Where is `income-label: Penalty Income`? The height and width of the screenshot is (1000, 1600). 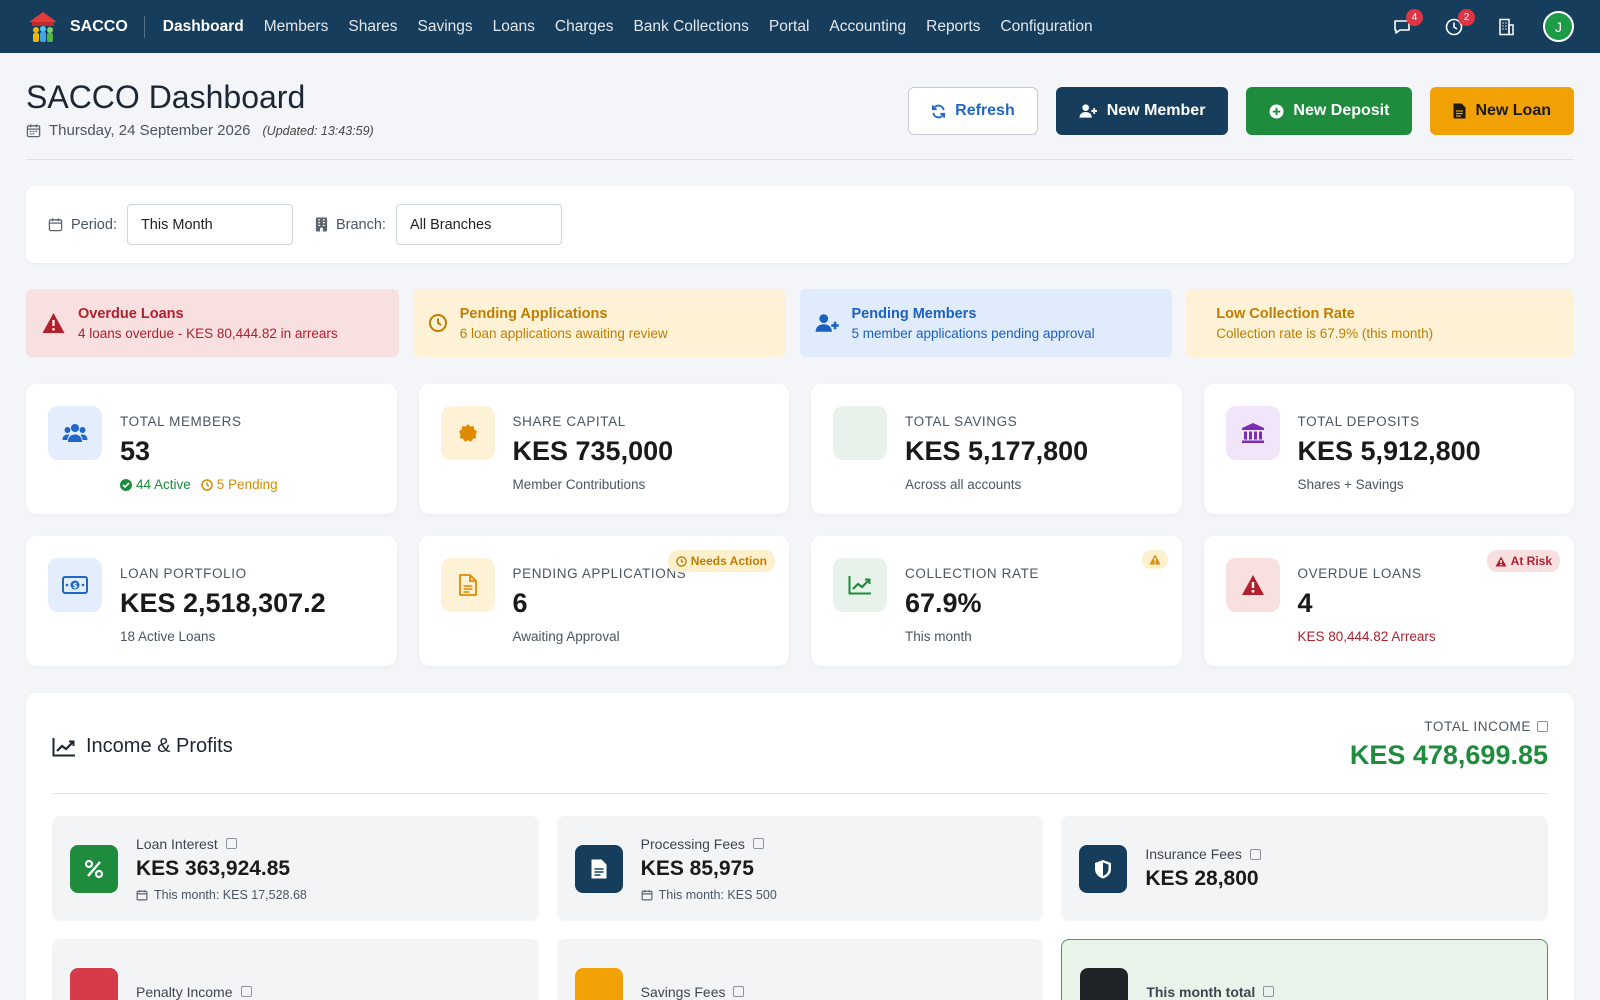
income-label: Penalty Income is located at coordinates (194, 992).